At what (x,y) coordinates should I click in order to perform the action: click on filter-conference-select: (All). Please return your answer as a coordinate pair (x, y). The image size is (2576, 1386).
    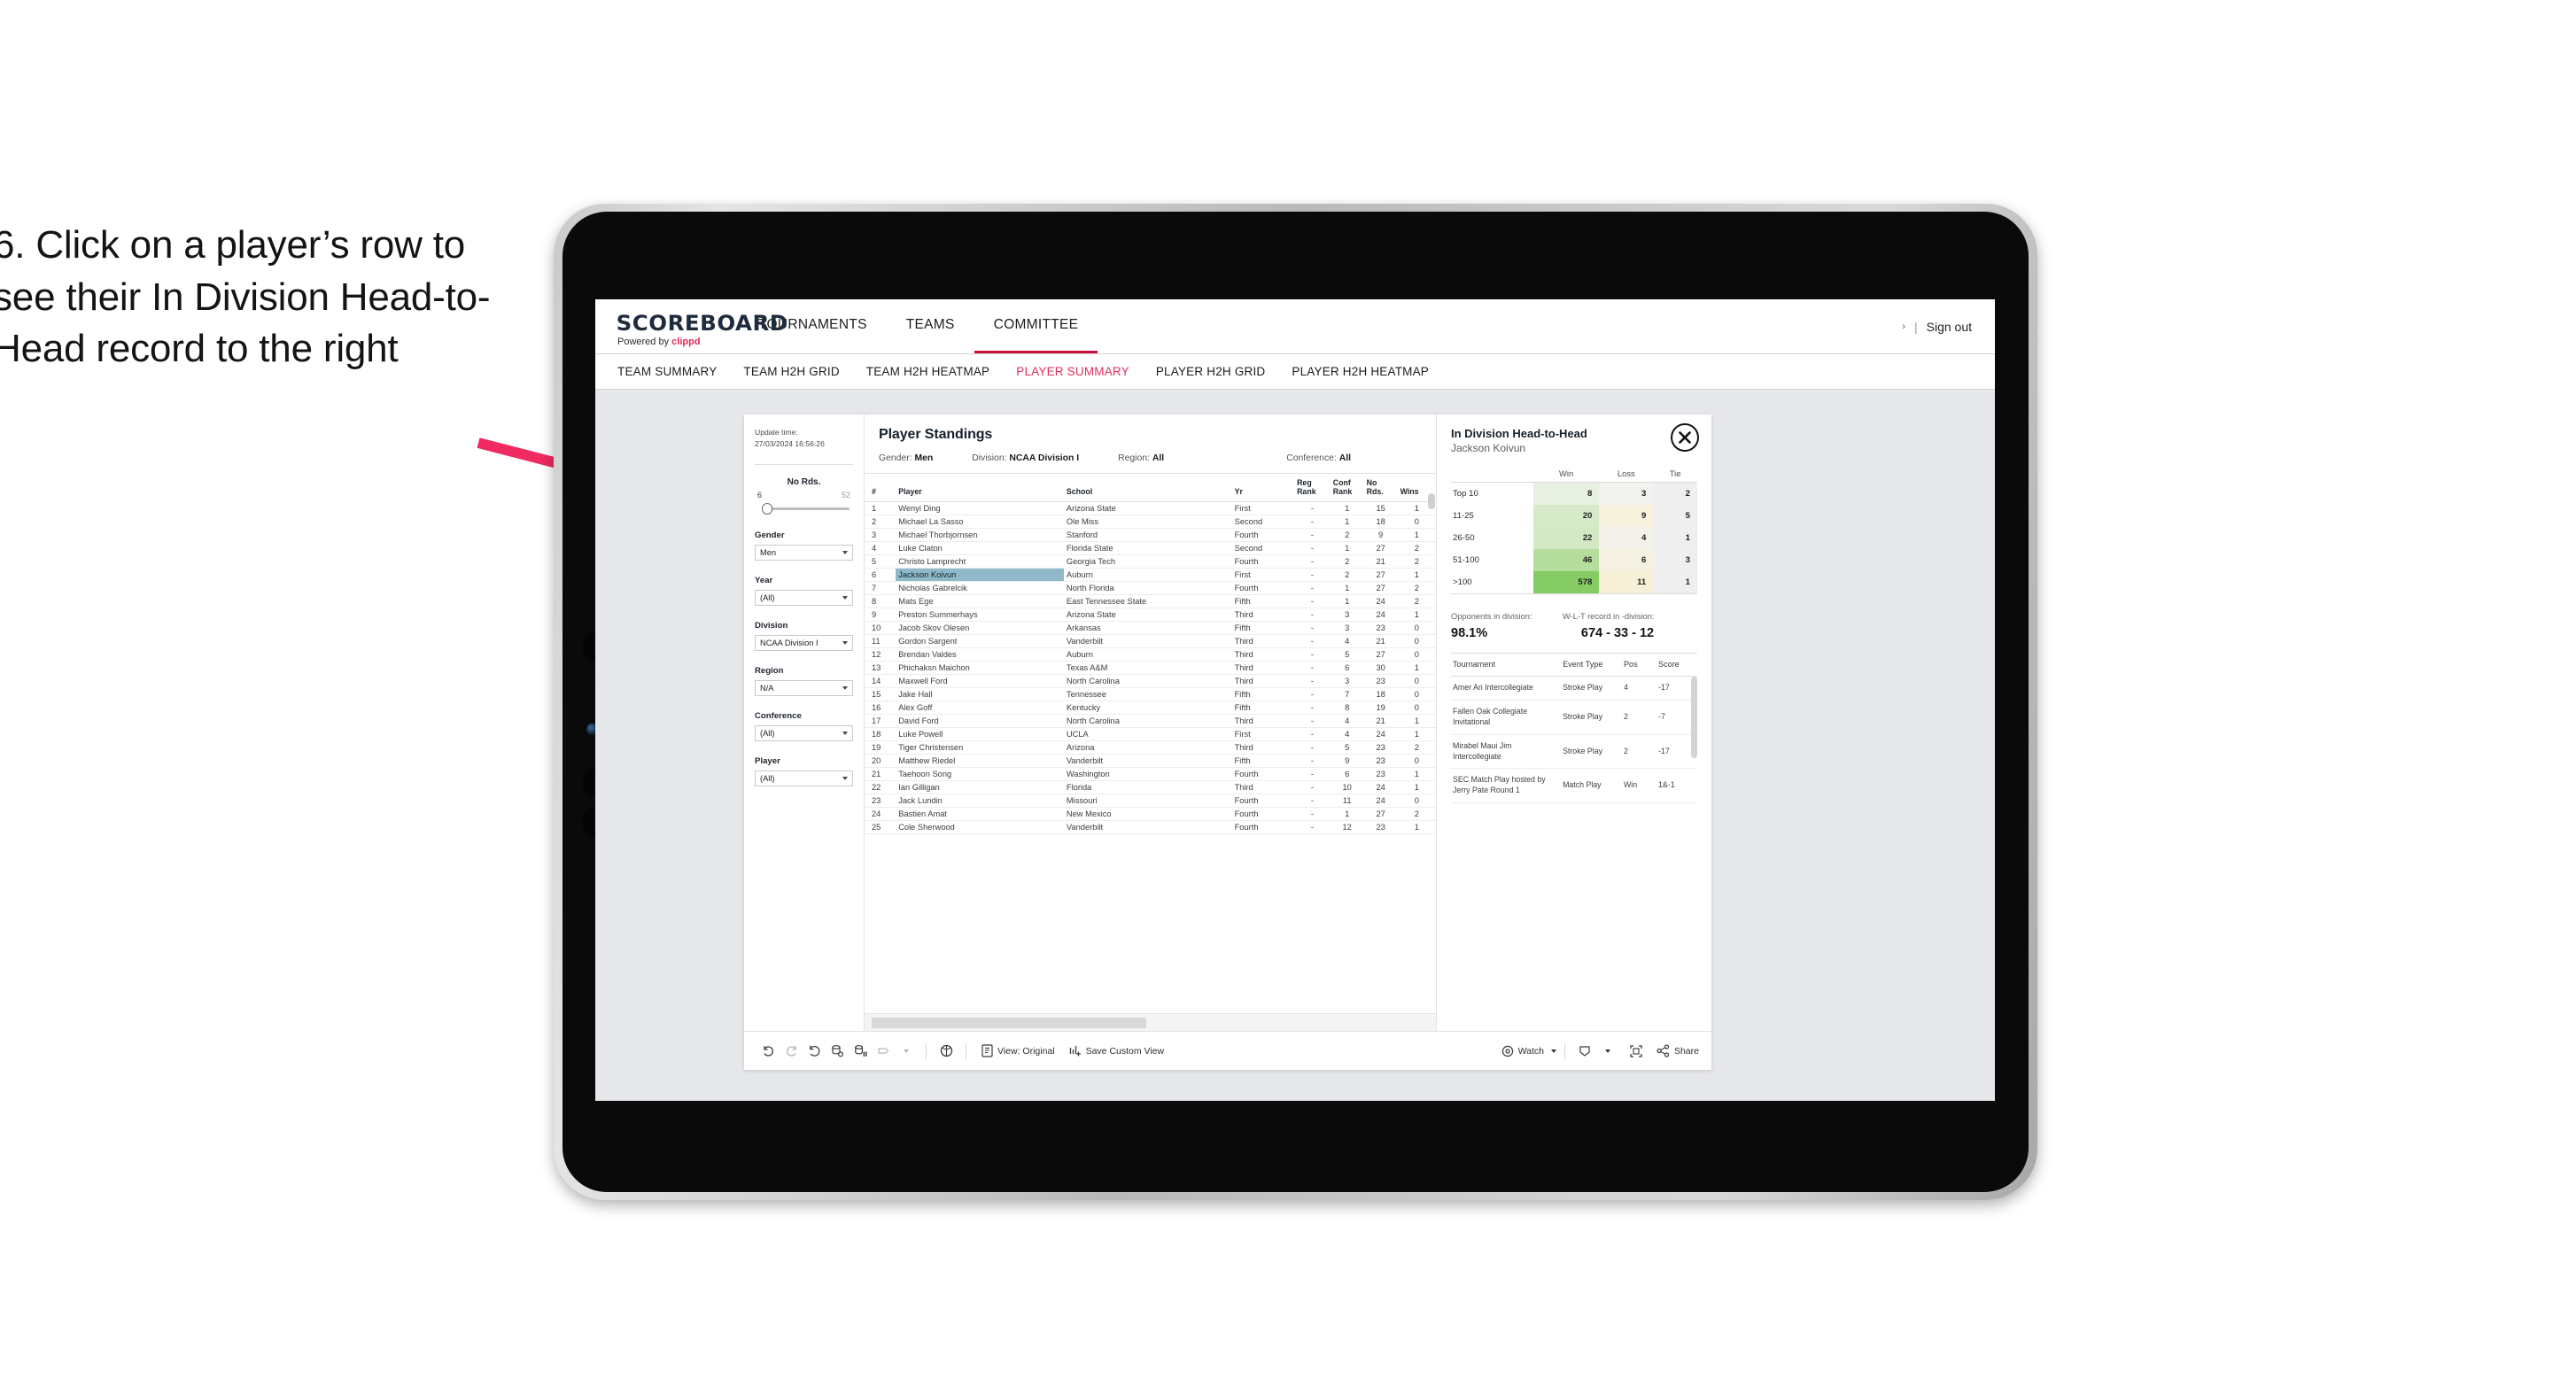
    Looking at the image, I should click on (804, 733).